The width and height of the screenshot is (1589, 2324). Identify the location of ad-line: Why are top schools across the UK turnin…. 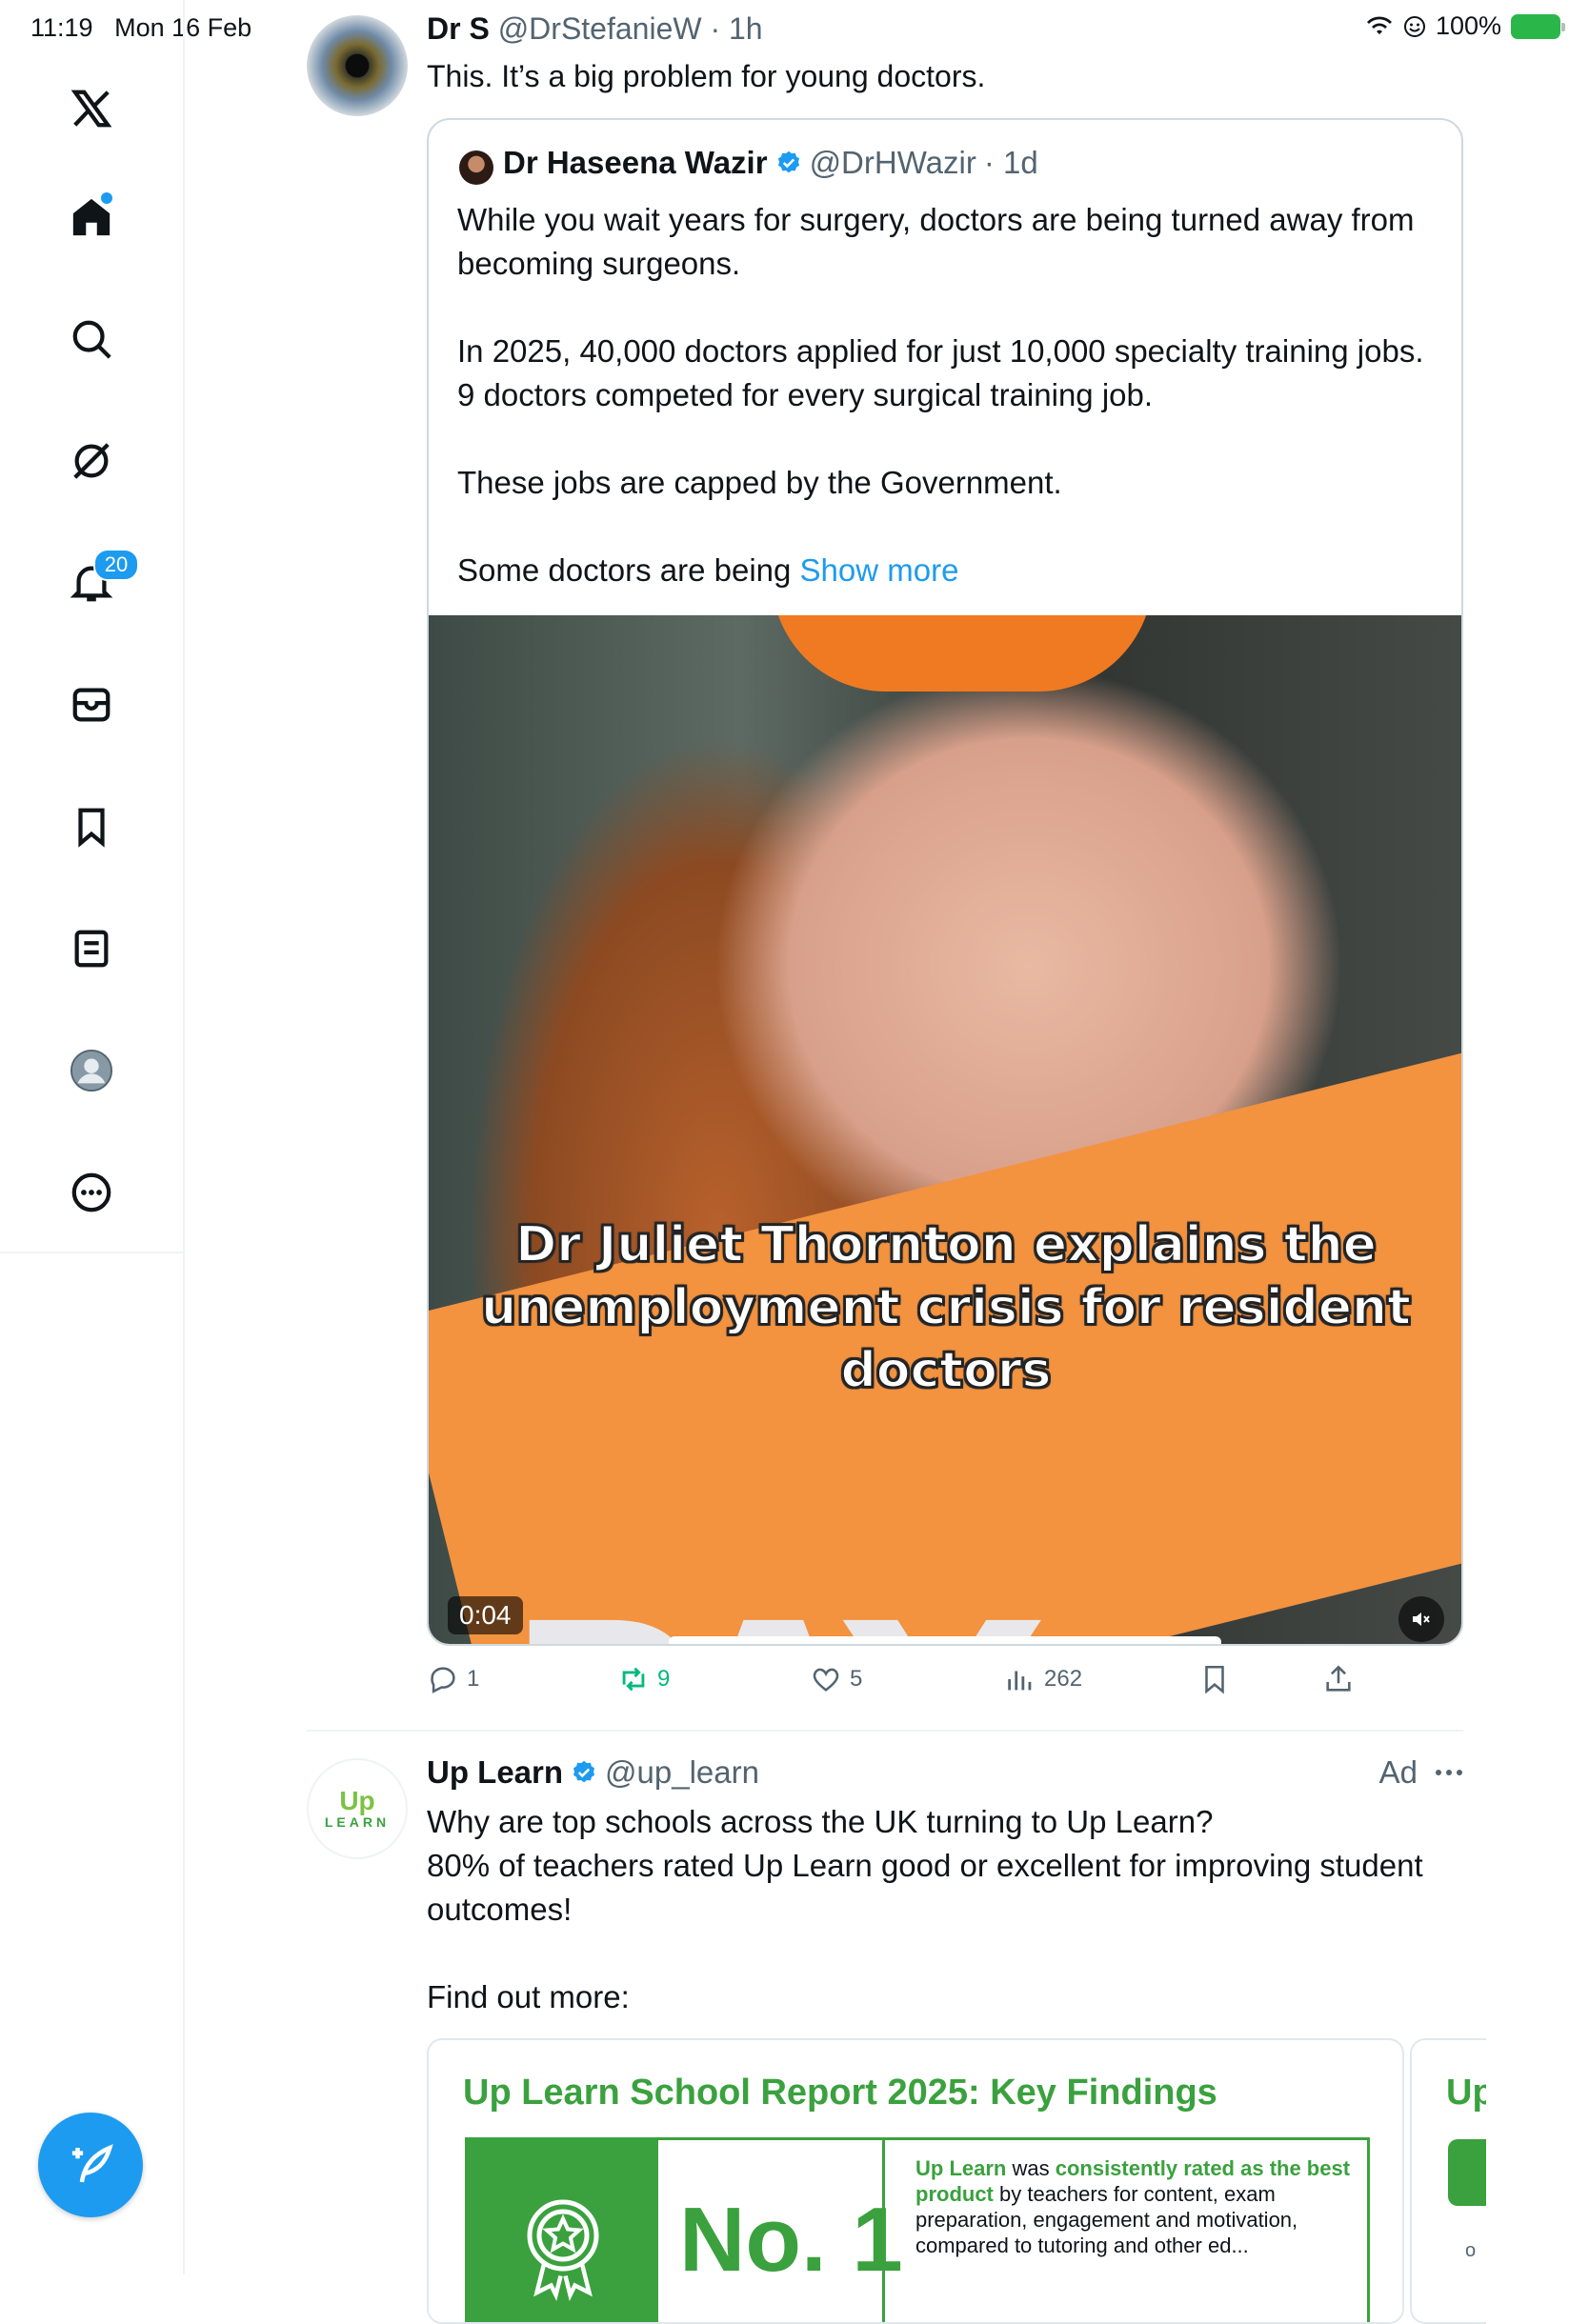
(820, 1821).